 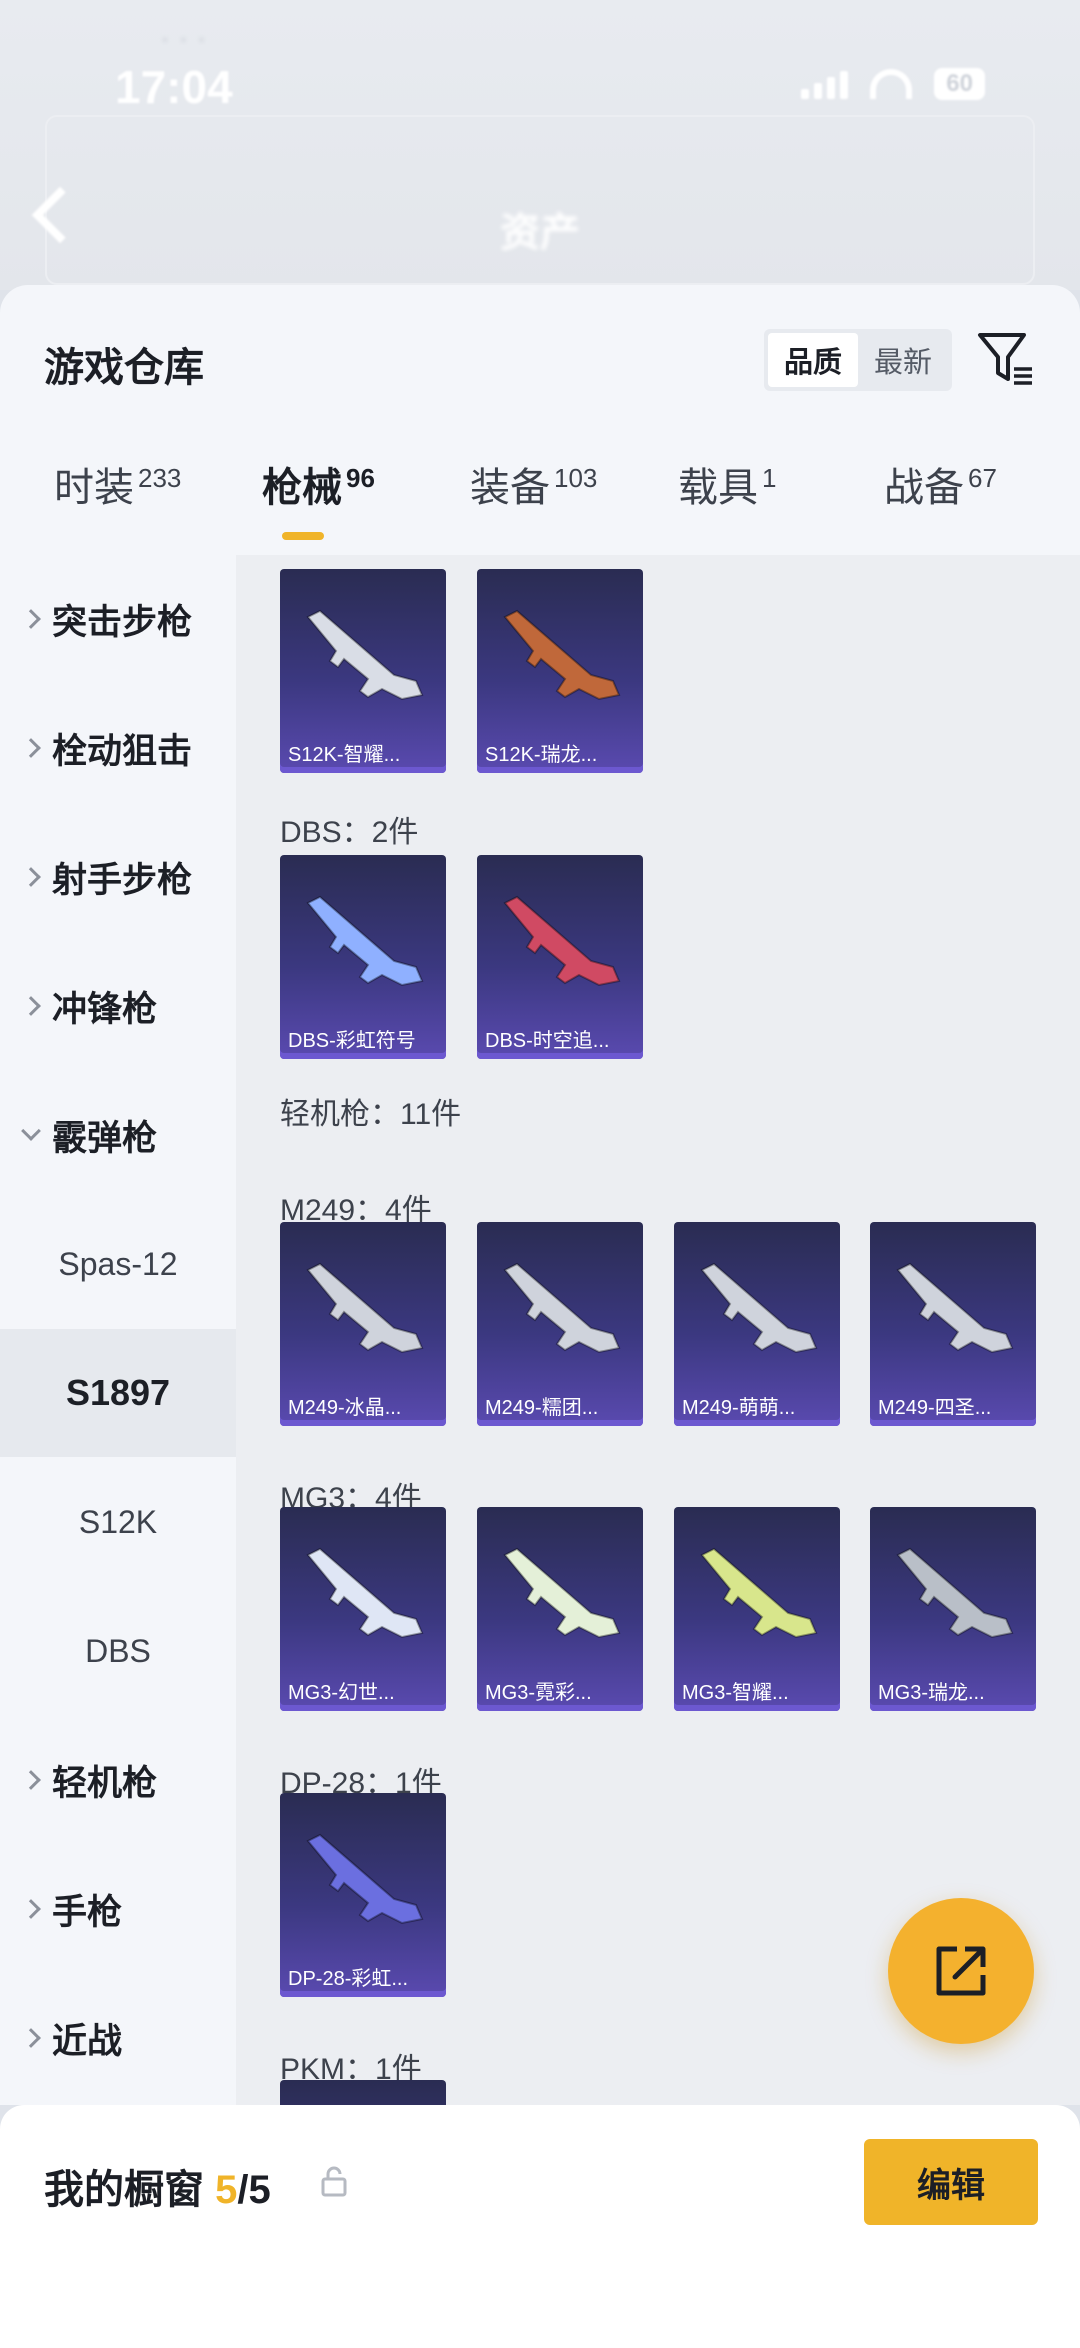 I want to click on sidebar-category-label: 近战, so click(x=87, y=2041).